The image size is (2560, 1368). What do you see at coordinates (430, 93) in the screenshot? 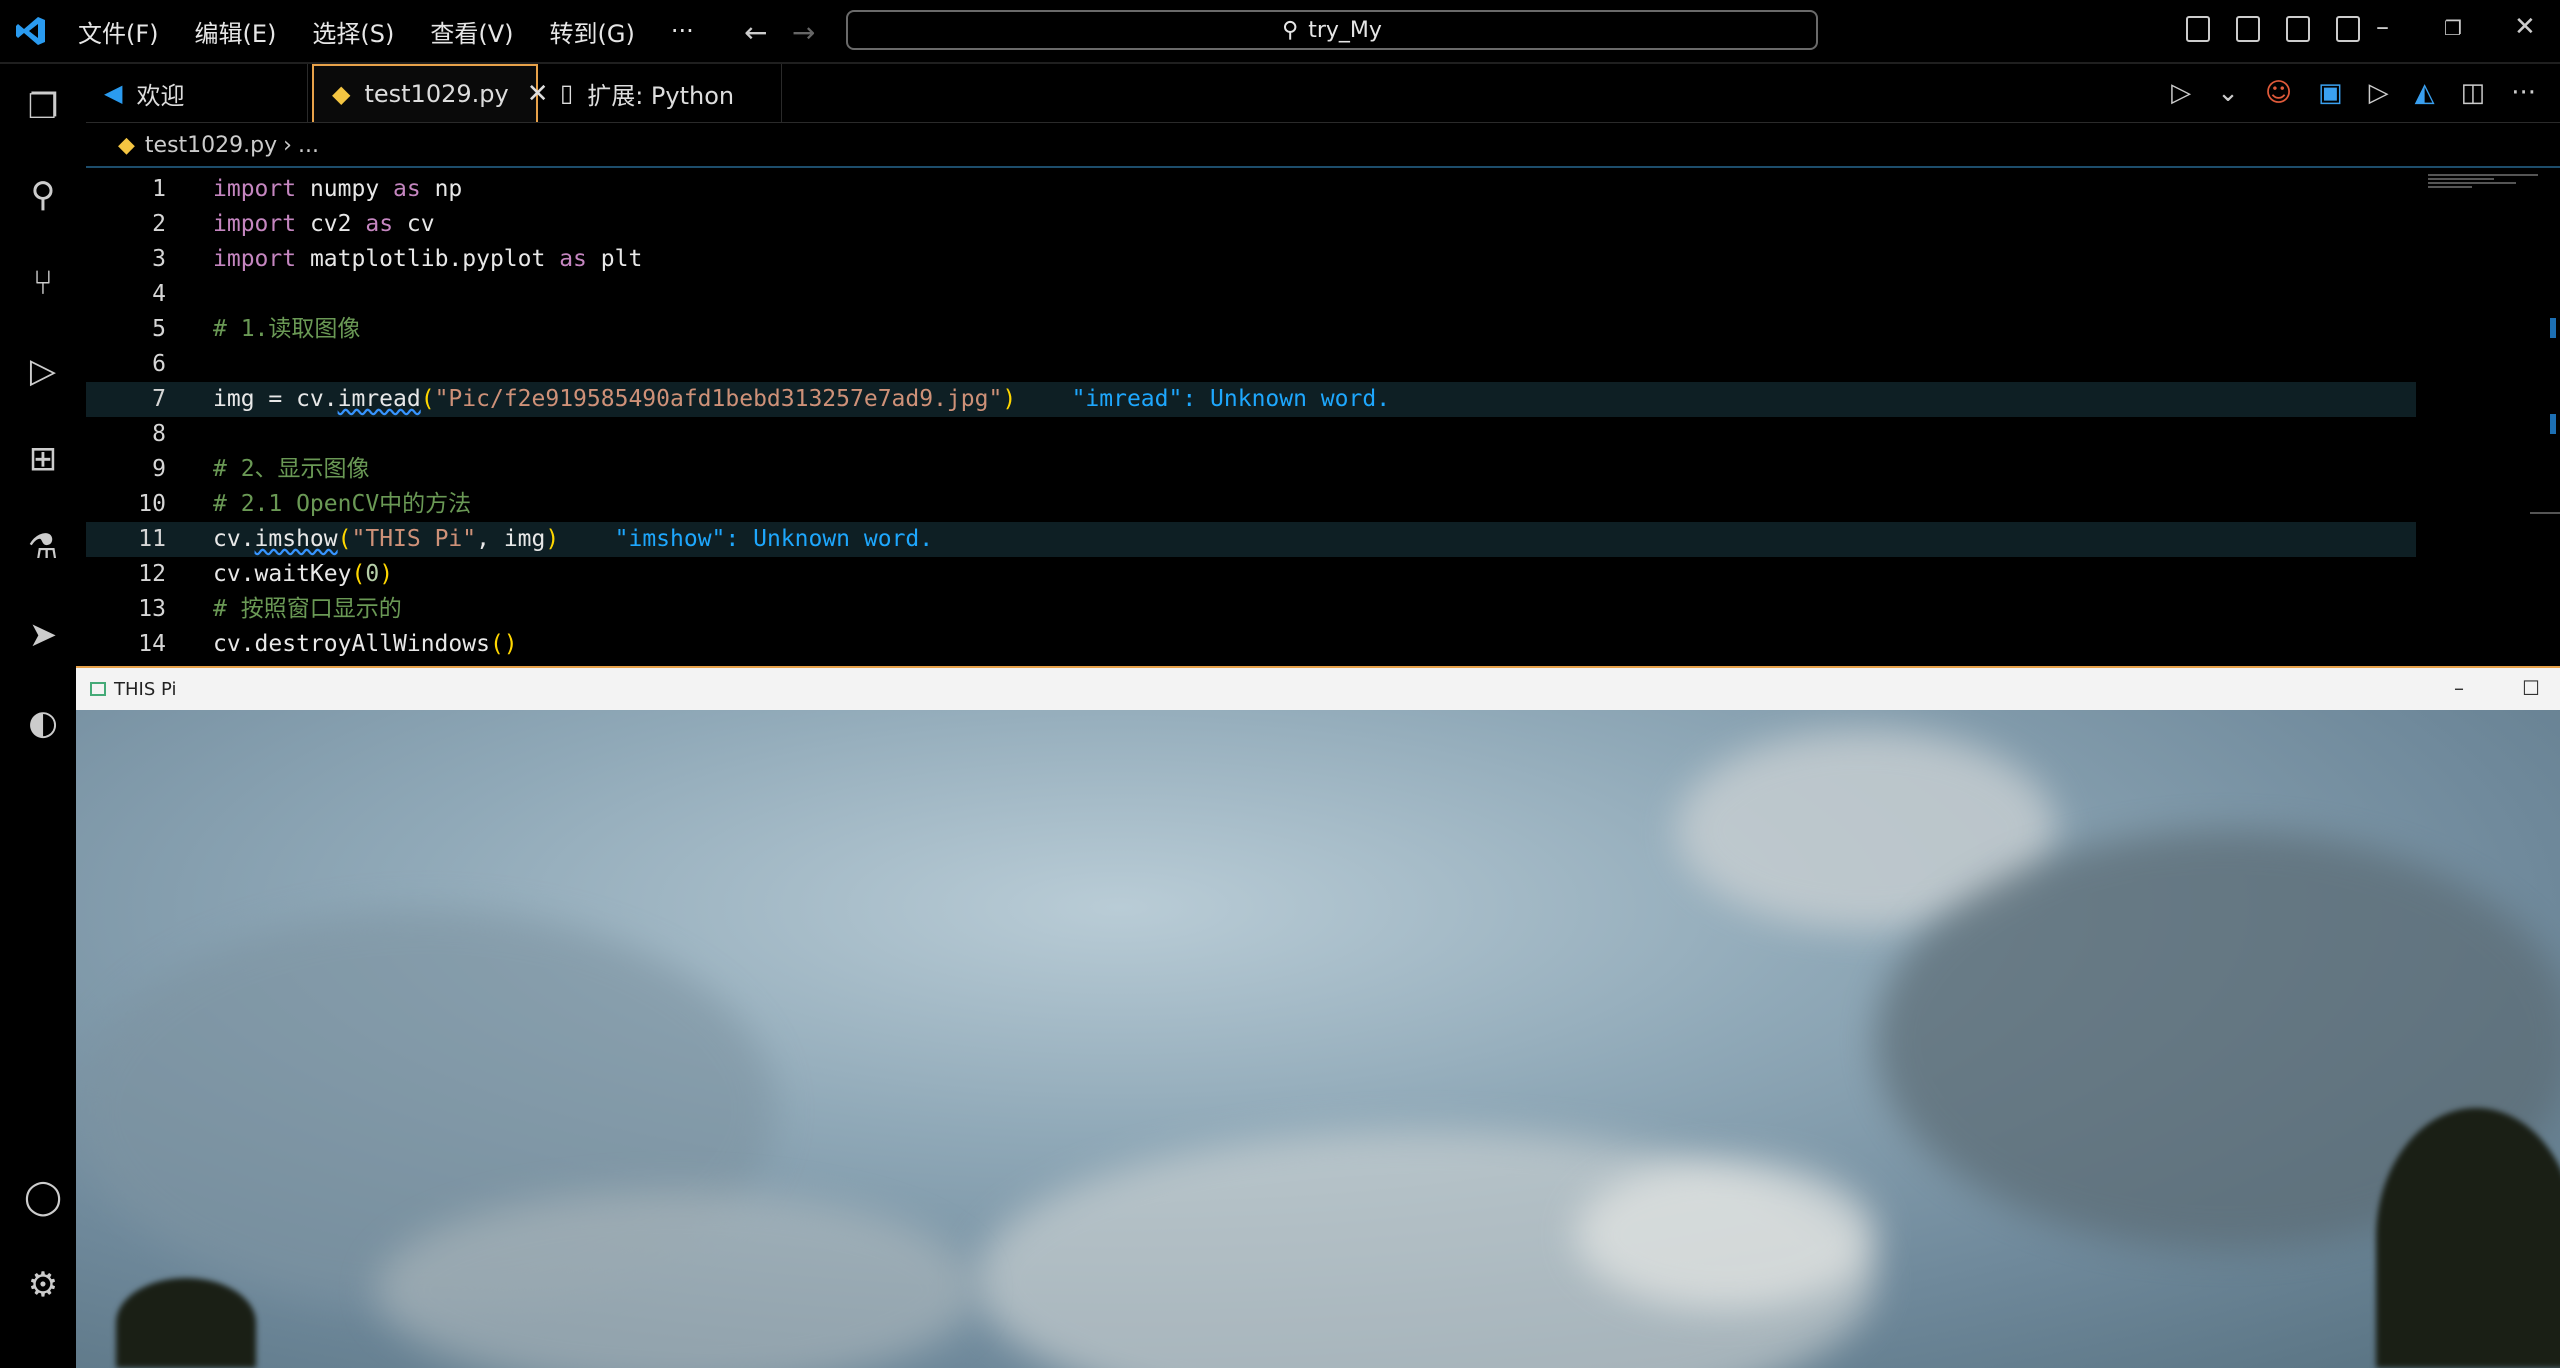
I see `tab-test1029: ◆ test1029.py ✕` at bounding box center [430, 93].